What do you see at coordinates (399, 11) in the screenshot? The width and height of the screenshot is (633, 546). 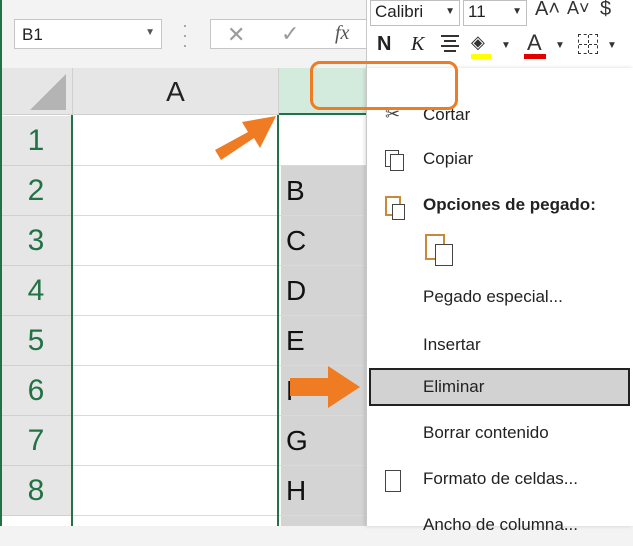 I see `font-name-value: Calibri` at bounding box center [399, 11].